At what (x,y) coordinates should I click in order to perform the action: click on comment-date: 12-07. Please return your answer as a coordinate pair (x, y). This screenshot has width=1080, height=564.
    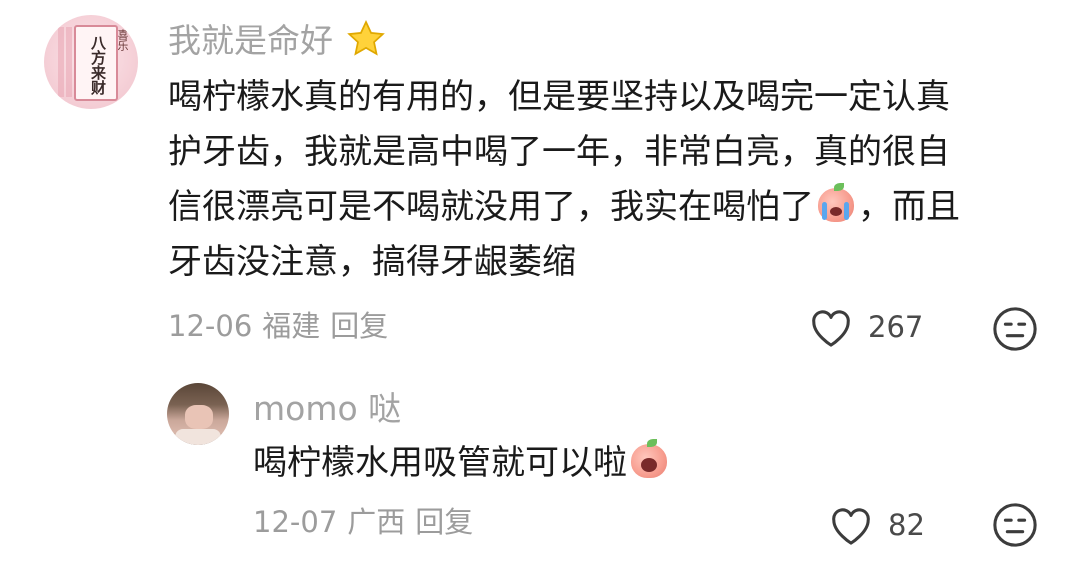
    Looking at the image, I should click on (295, 522).